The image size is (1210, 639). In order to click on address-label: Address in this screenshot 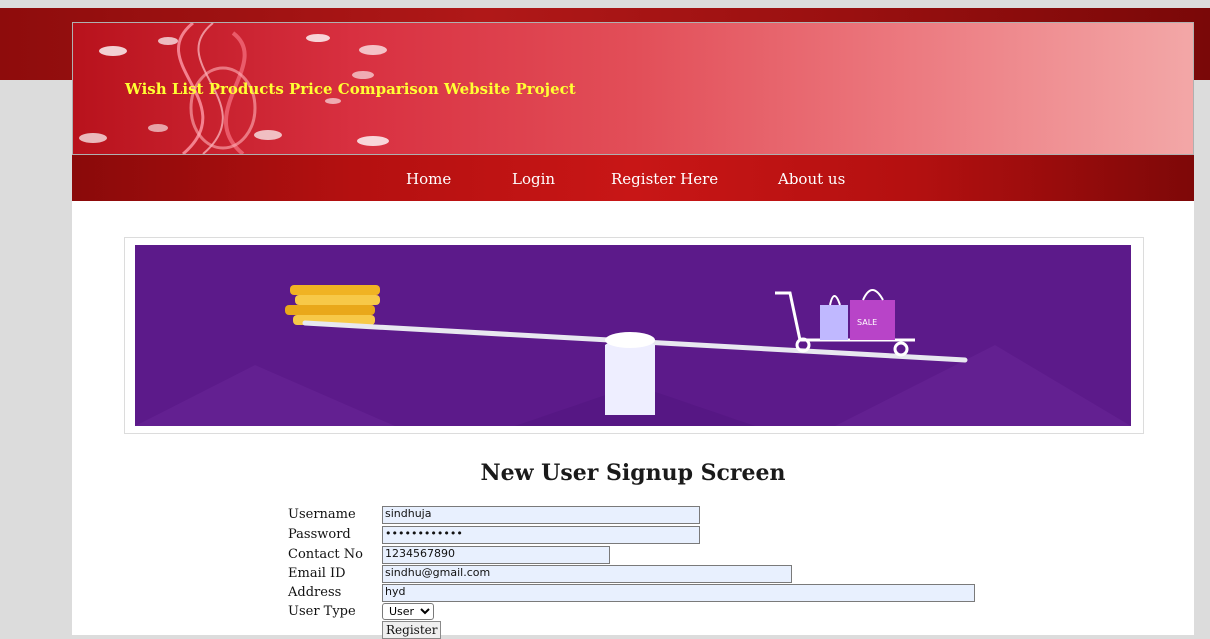, I will do `click(315, 592)`.